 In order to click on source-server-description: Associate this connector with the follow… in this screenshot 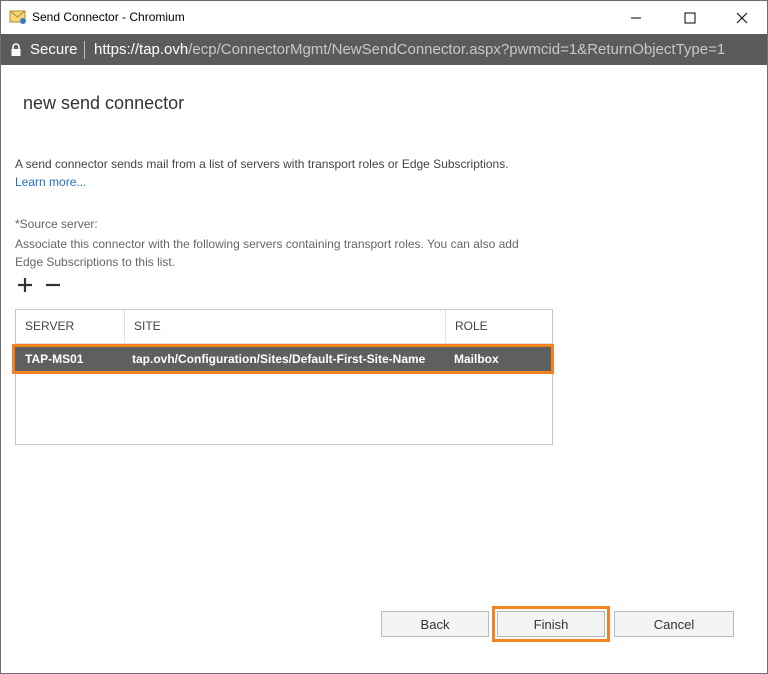, I will do `click(267, 253)`.